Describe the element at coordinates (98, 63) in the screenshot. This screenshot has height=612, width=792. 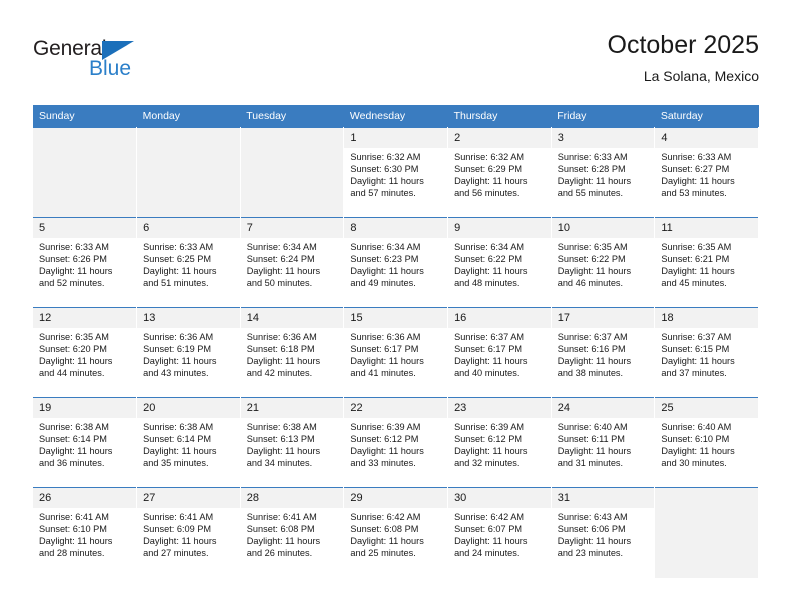
I see `general-blue-logo: General Blue` at that location.